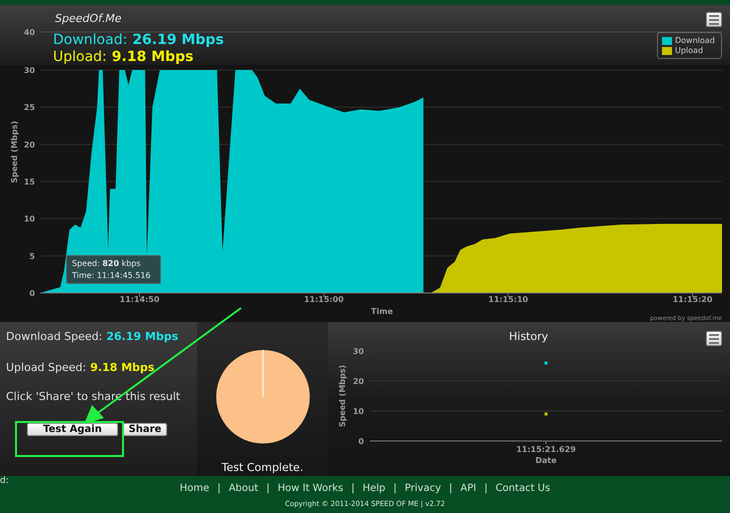  I want to click on axis-label: 5, so click(32, 256).